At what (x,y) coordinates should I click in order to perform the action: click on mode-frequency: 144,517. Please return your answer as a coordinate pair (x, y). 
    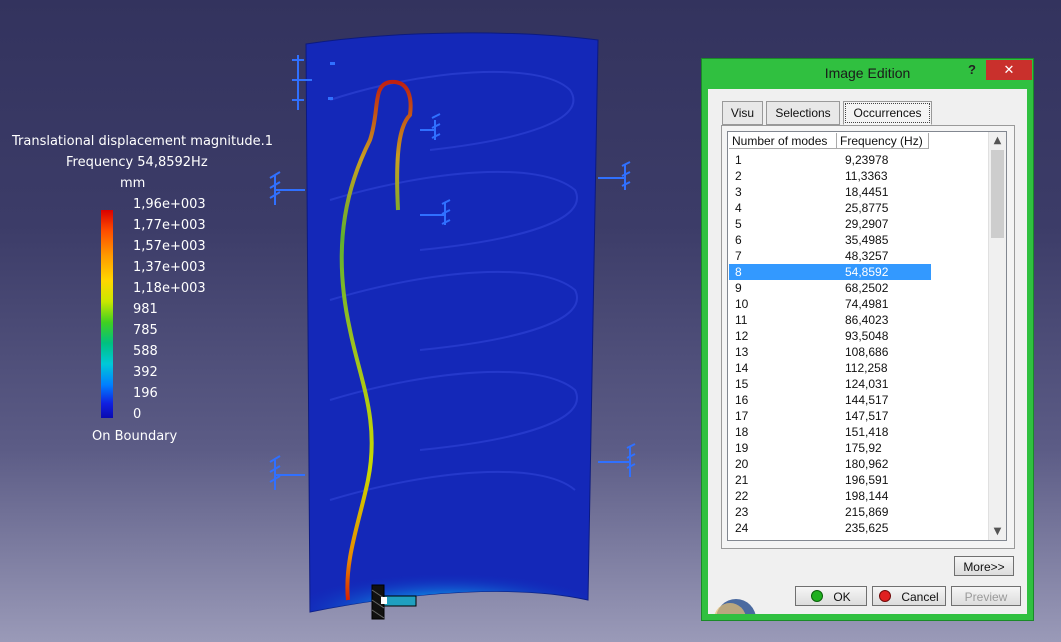
    Looking at the image, I should click on (867, 400).